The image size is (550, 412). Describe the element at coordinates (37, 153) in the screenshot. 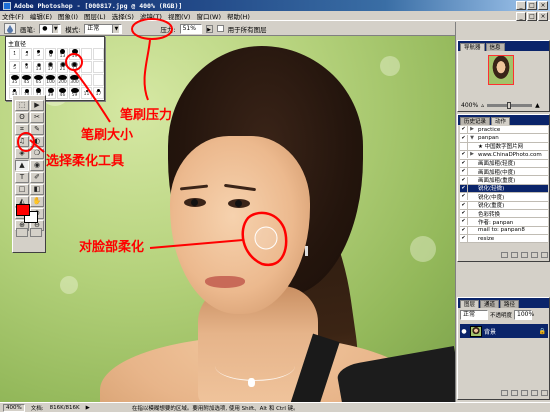

I see `eraser-tool-icon: ❍` at that location.